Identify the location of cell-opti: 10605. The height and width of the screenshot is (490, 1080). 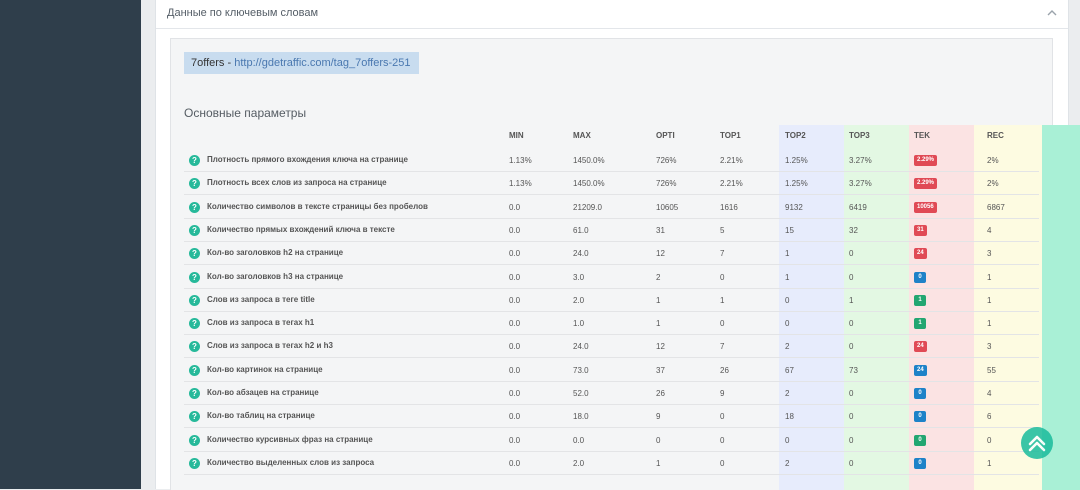
(667, 207).